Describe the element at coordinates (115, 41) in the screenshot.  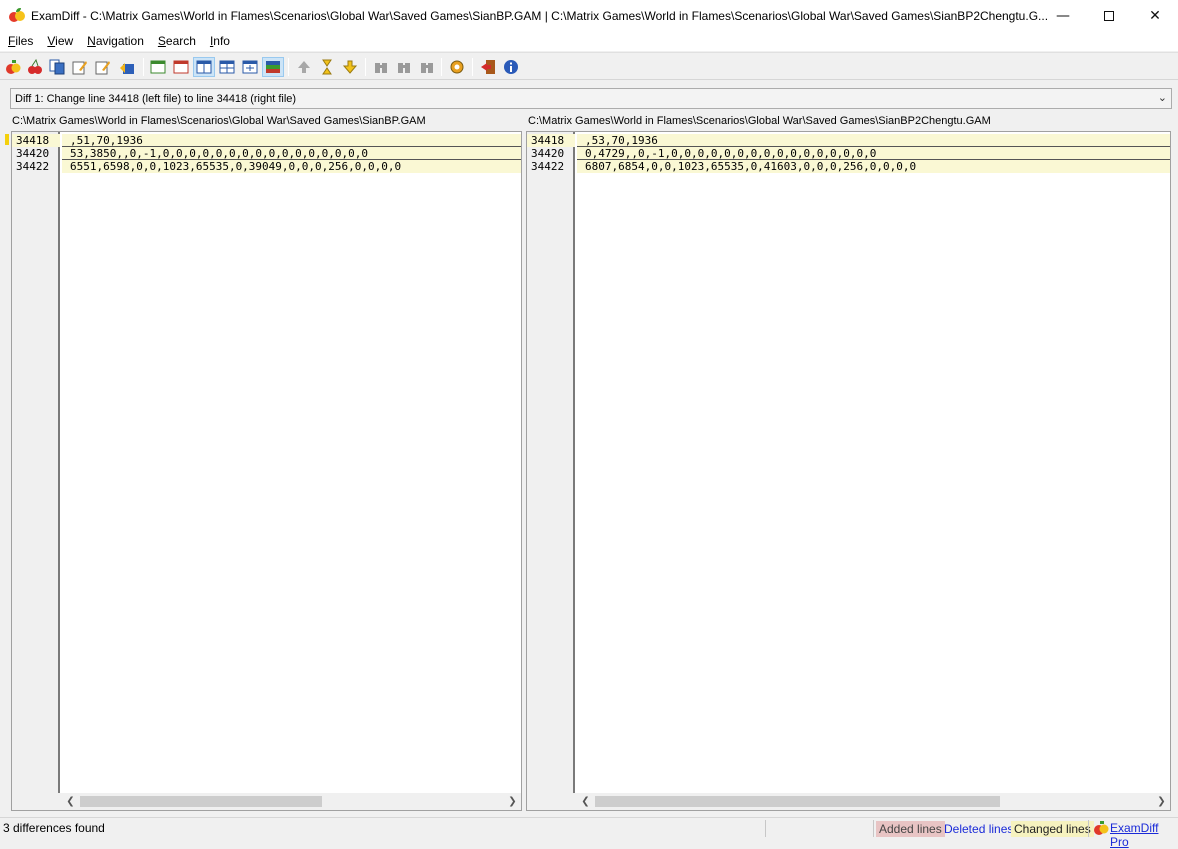
I see `menu-navigation: Navigation` at that location.